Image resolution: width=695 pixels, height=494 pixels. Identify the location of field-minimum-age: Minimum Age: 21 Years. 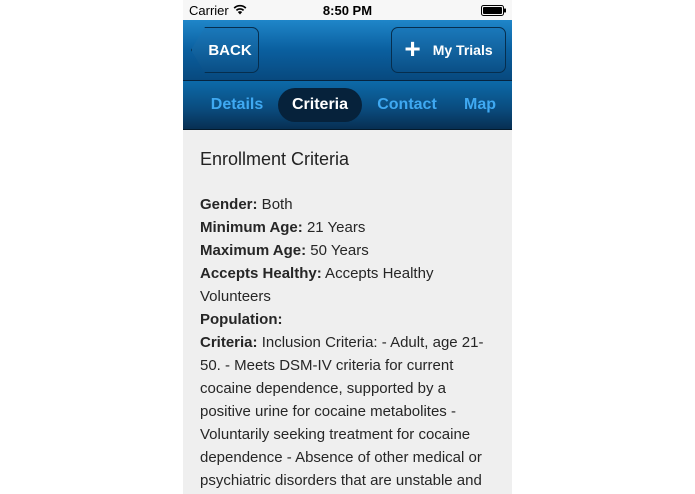
(283, 227).